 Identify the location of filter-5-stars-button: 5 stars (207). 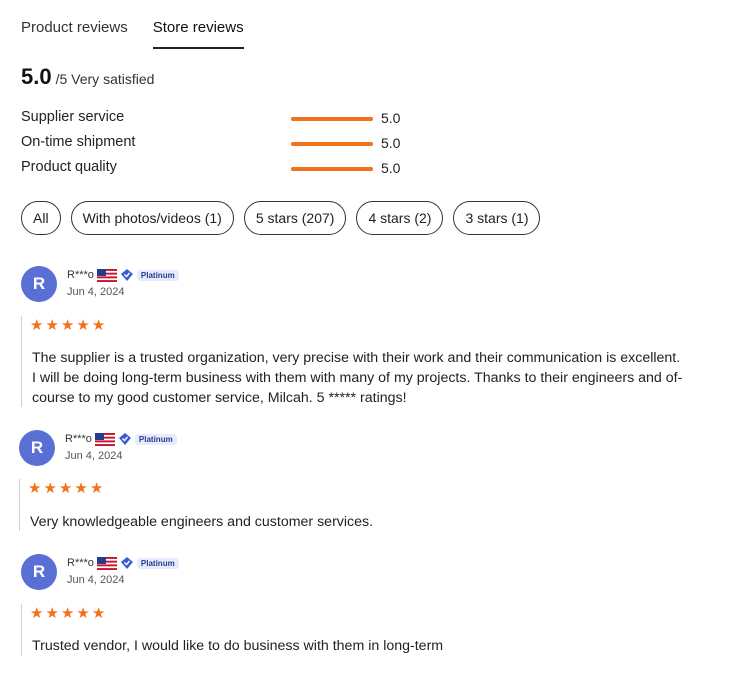
(295, 218).